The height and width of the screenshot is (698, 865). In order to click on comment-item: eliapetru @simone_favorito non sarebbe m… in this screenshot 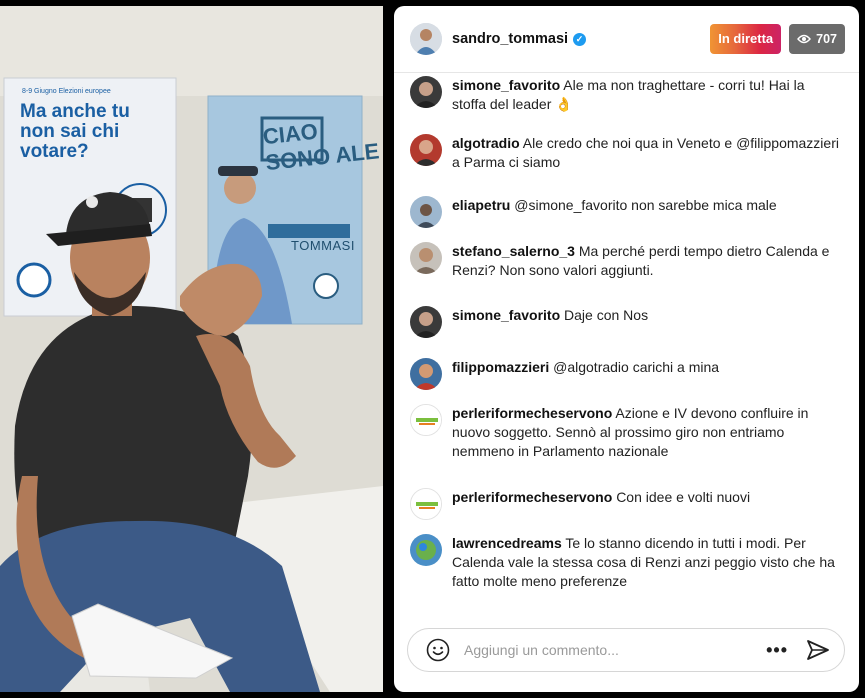, I will do `click(625, 212)`.